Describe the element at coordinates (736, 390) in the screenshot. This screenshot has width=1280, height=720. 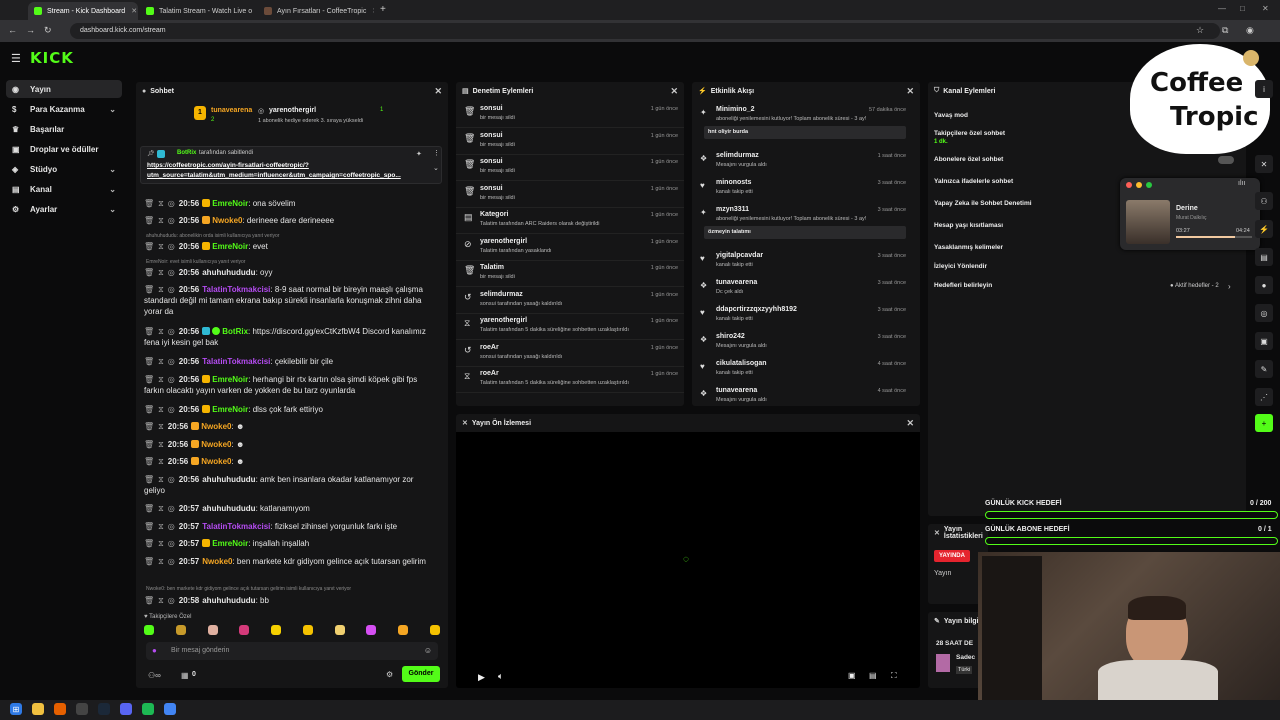
I see `activity-user: tunavearena` at that location.